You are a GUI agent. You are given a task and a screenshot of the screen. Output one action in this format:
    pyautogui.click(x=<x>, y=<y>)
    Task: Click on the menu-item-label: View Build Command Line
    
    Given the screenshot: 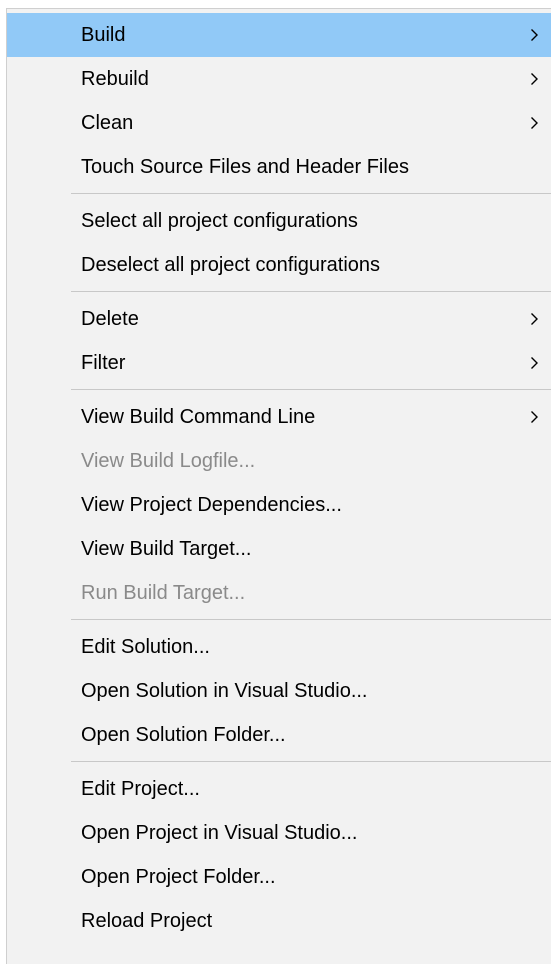 What is the action you would take?
    pyautogui.click(x=198, y=417)
    